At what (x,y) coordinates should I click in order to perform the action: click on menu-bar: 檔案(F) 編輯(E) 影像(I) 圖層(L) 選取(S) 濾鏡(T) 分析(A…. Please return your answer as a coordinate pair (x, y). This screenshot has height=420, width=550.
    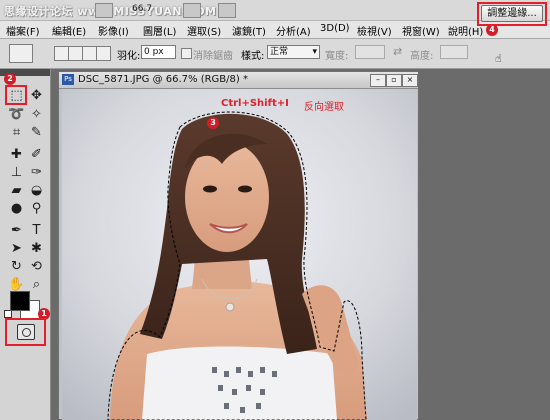
    Looking at the image, I should click on (275, 30).